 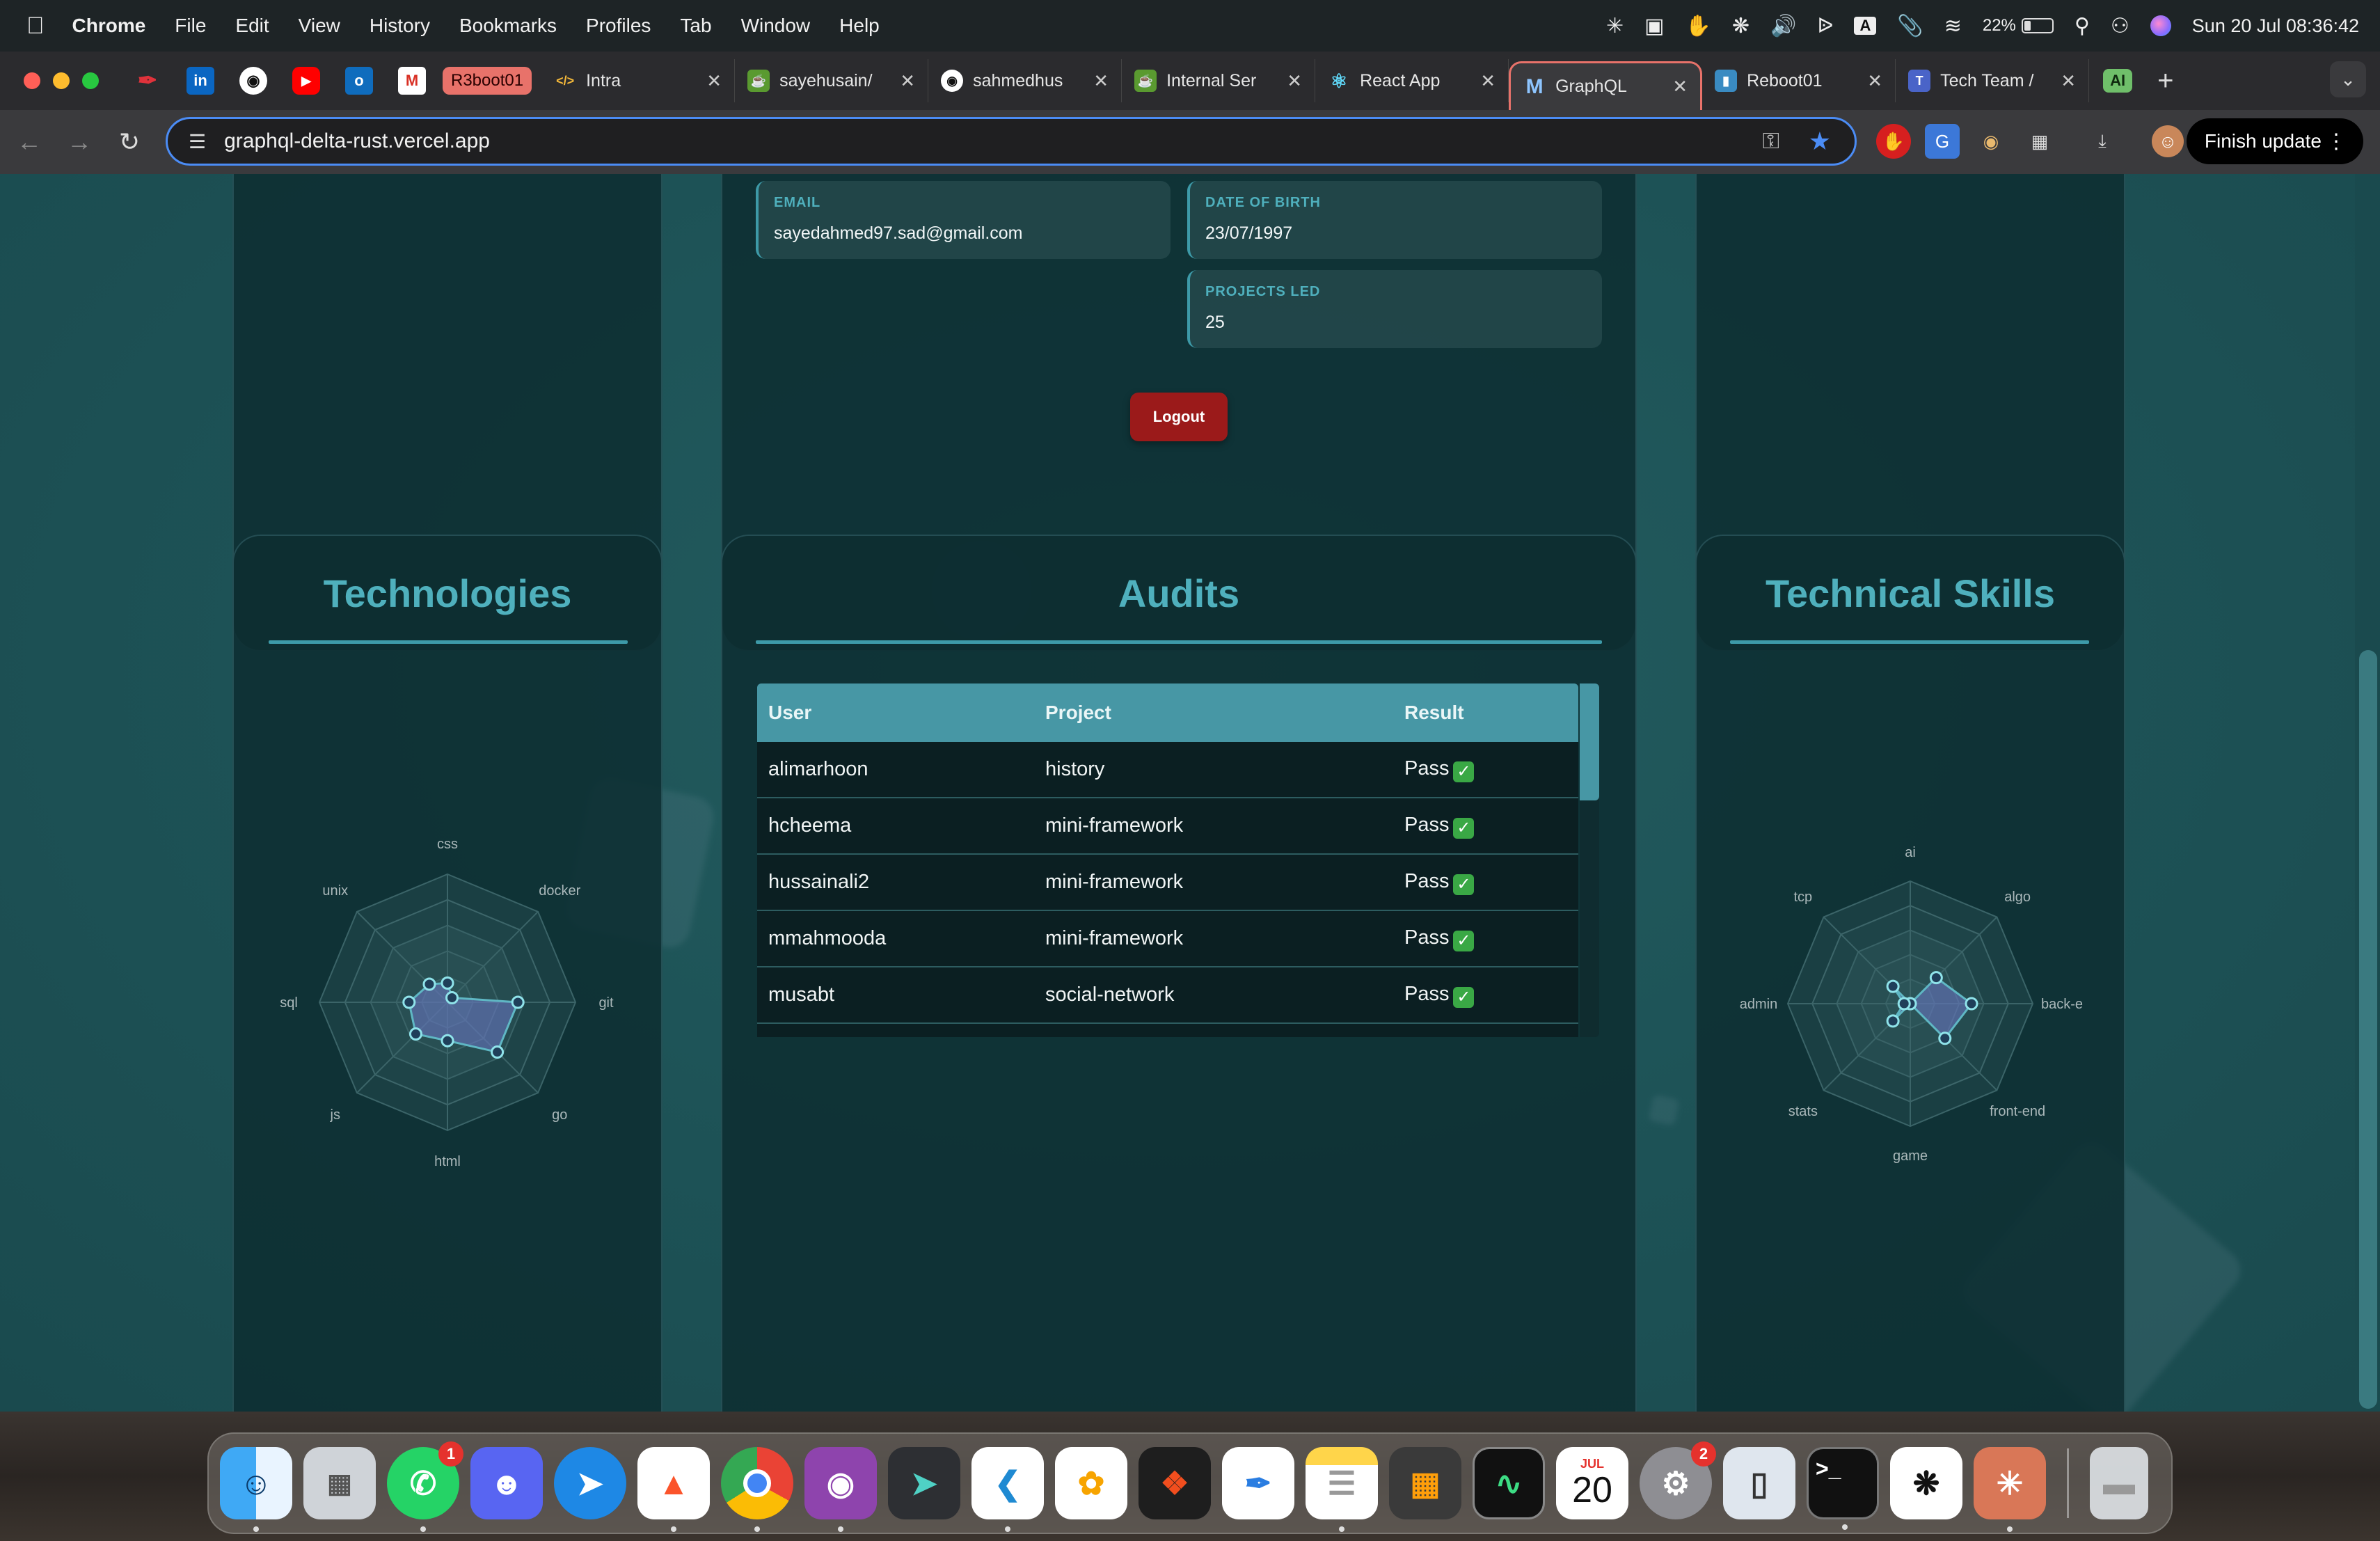 What do you see at coordinates (357, 141) in the screenshot?
I see `url-text: graphql-delta-rust.vercel.app` at bounding box center [357, 141].